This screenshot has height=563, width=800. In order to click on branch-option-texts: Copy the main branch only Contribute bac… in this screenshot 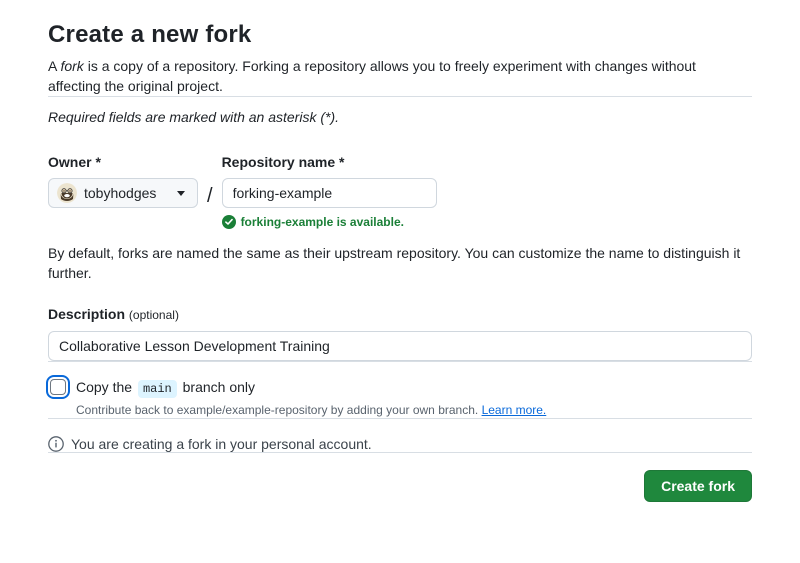, I will do `click(311, 397)`.